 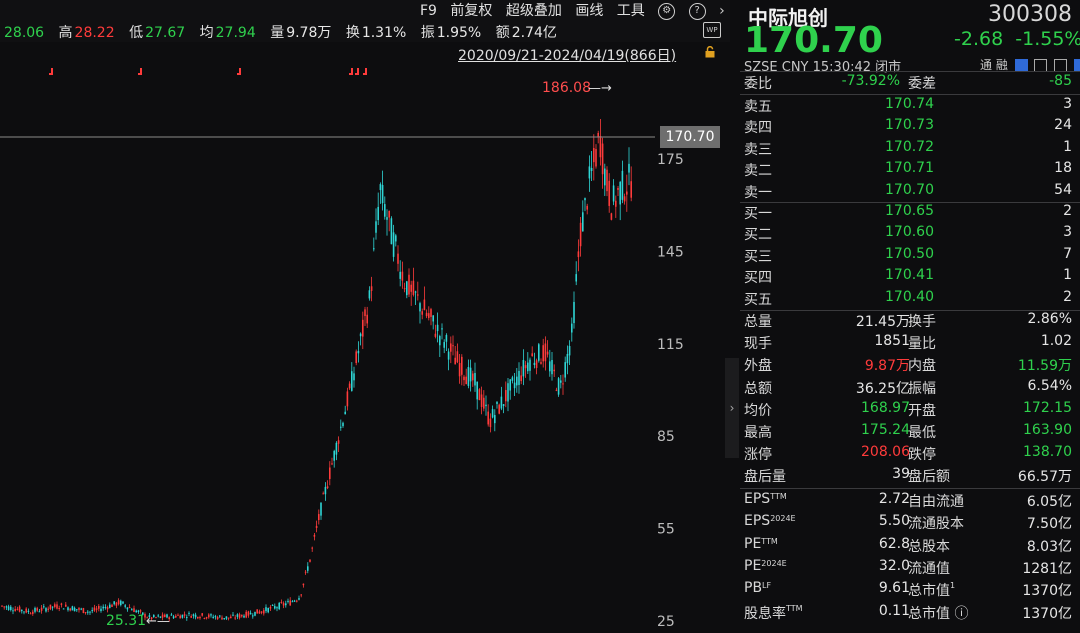 What do you see at coordinates (384, 33) in the screenshot?
I see `turnover-value: 1.31%` at bounding box center [384, 33].